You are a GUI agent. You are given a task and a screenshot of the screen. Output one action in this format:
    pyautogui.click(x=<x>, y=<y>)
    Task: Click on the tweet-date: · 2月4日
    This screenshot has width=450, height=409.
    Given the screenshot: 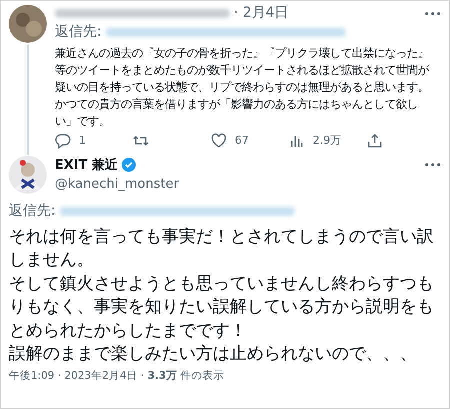 What is the action you would take?
    pyautogui.click(x=261, y=13)
    